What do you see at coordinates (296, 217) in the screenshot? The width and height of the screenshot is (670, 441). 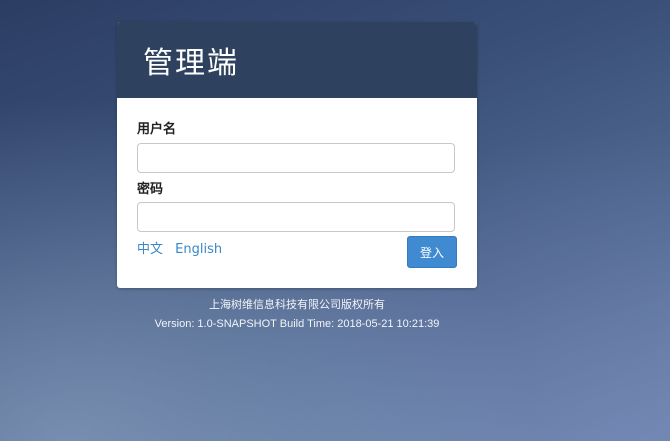 I see `password-input` at bounding box center [296, 217].